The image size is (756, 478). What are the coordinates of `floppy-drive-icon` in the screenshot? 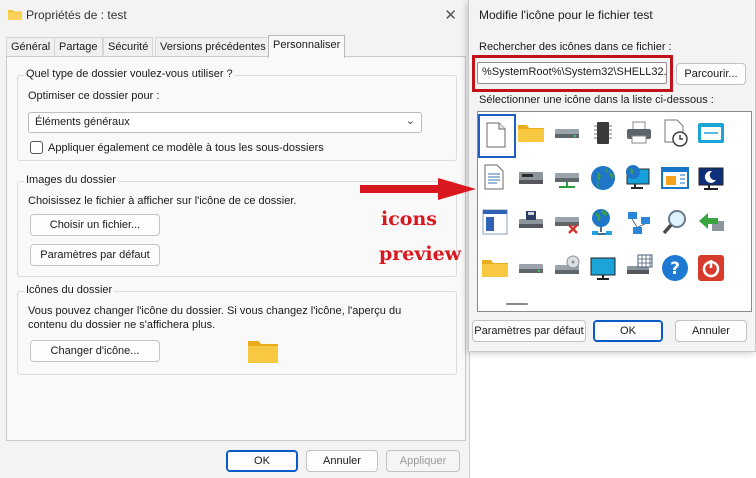 It's located at (531, 222).